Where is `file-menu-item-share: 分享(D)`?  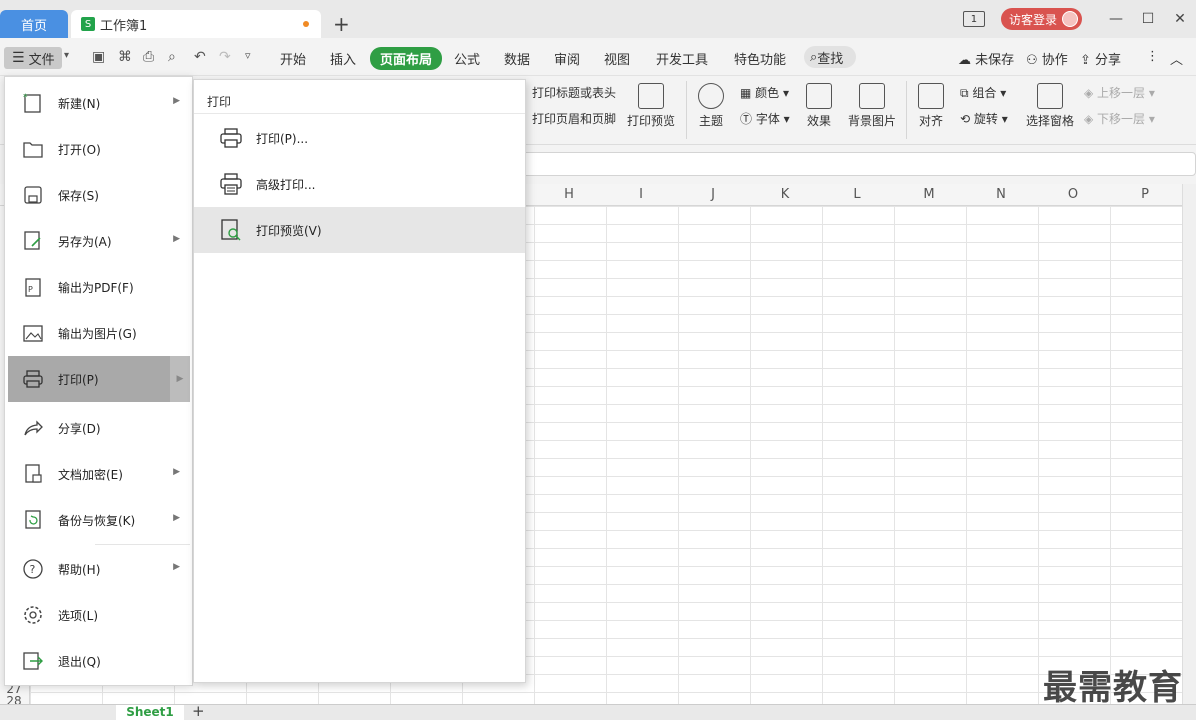
file-menu-item-share: 分享(D) is located at coordinates (99, 428).